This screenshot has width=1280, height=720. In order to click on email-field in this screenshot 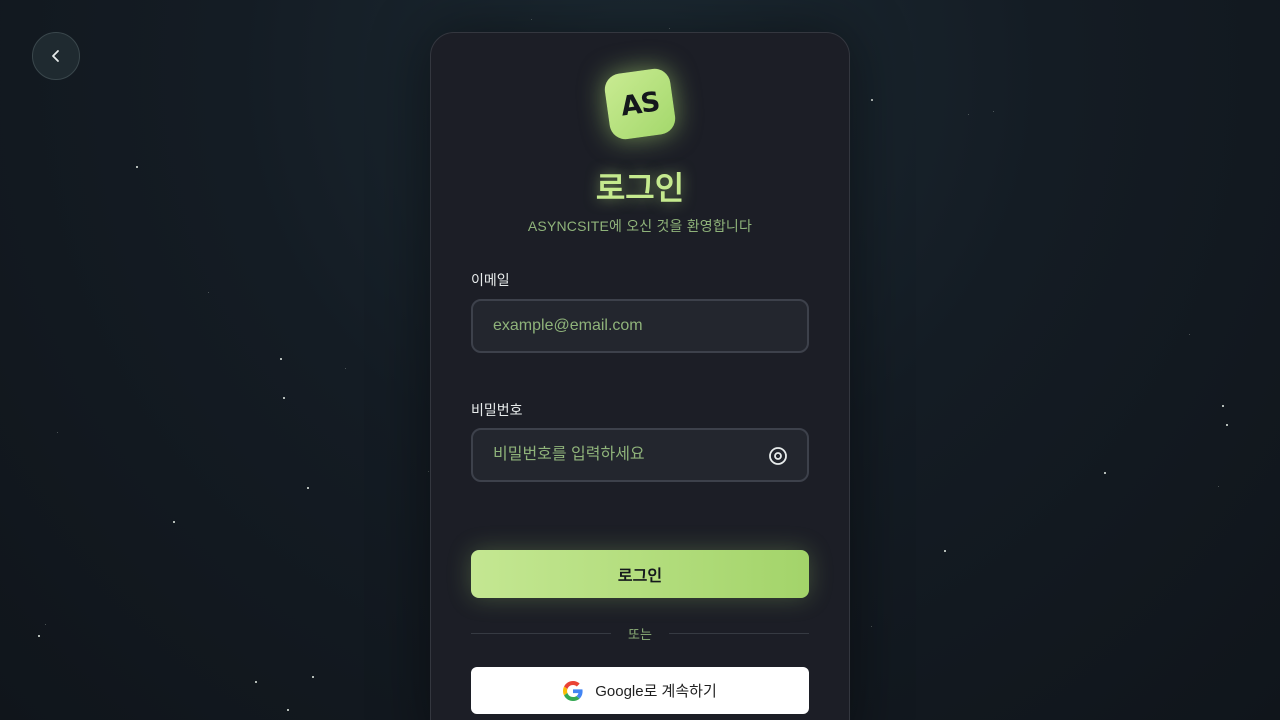, I will do `click(640, 326)`.